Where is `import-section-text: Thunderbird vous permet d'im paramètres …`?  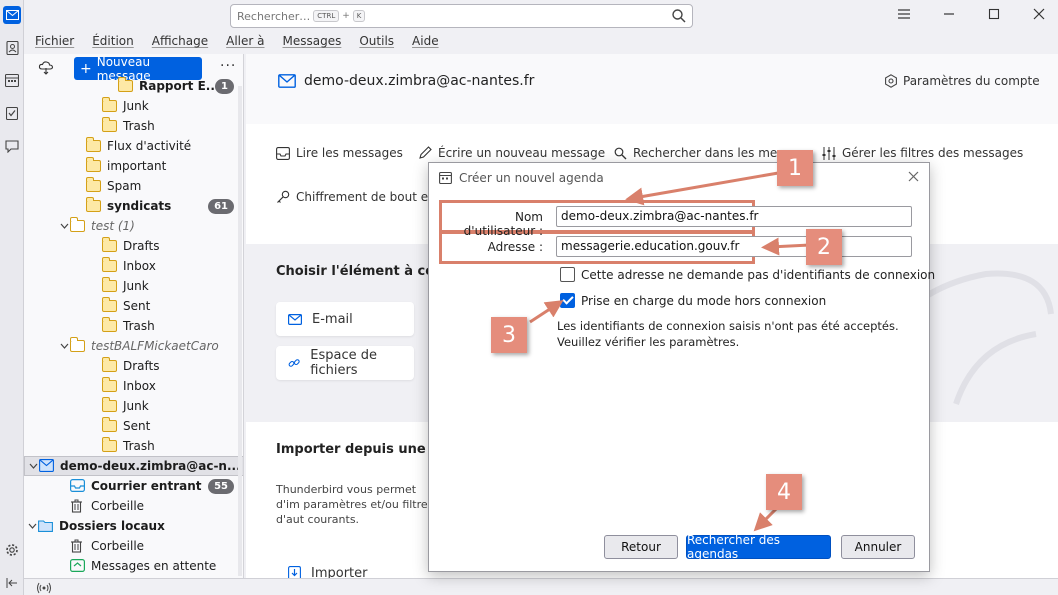 import-section-text: Thunderbird vous permet d'im paramètres … is located at coordinates (355, 504).